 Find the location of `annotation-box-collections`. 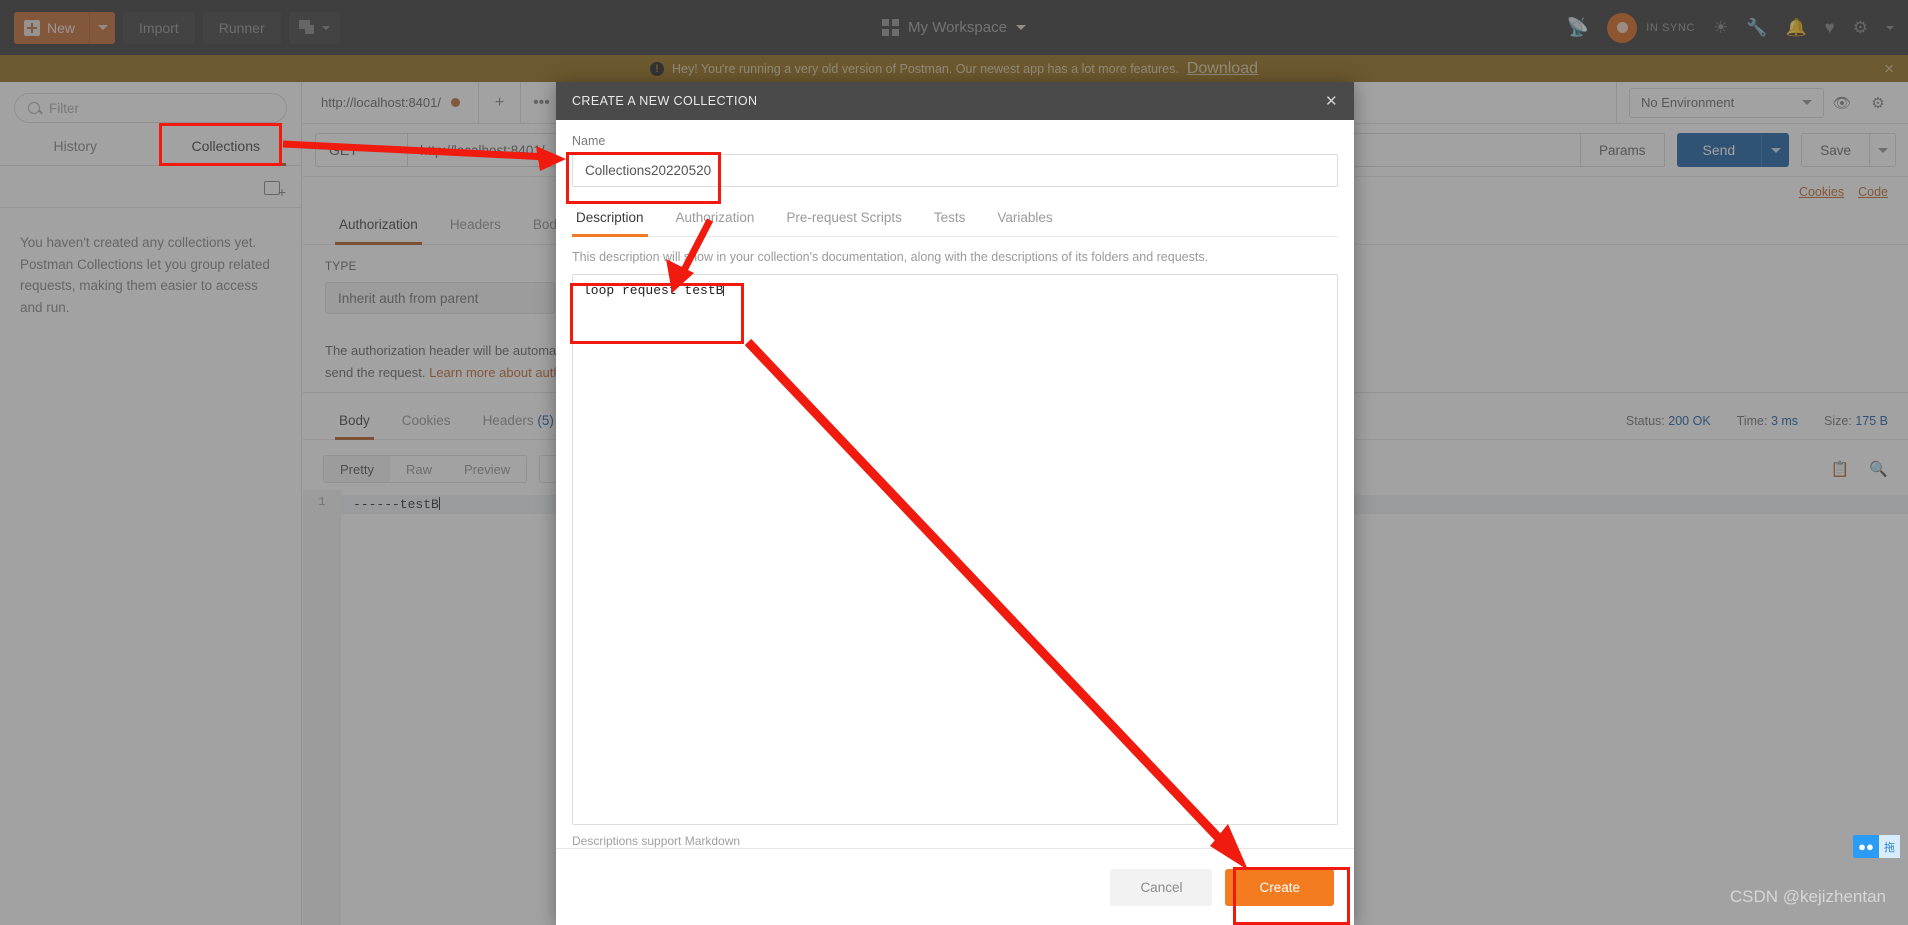

annotation-box-collections is located at coordinates (220, 144).